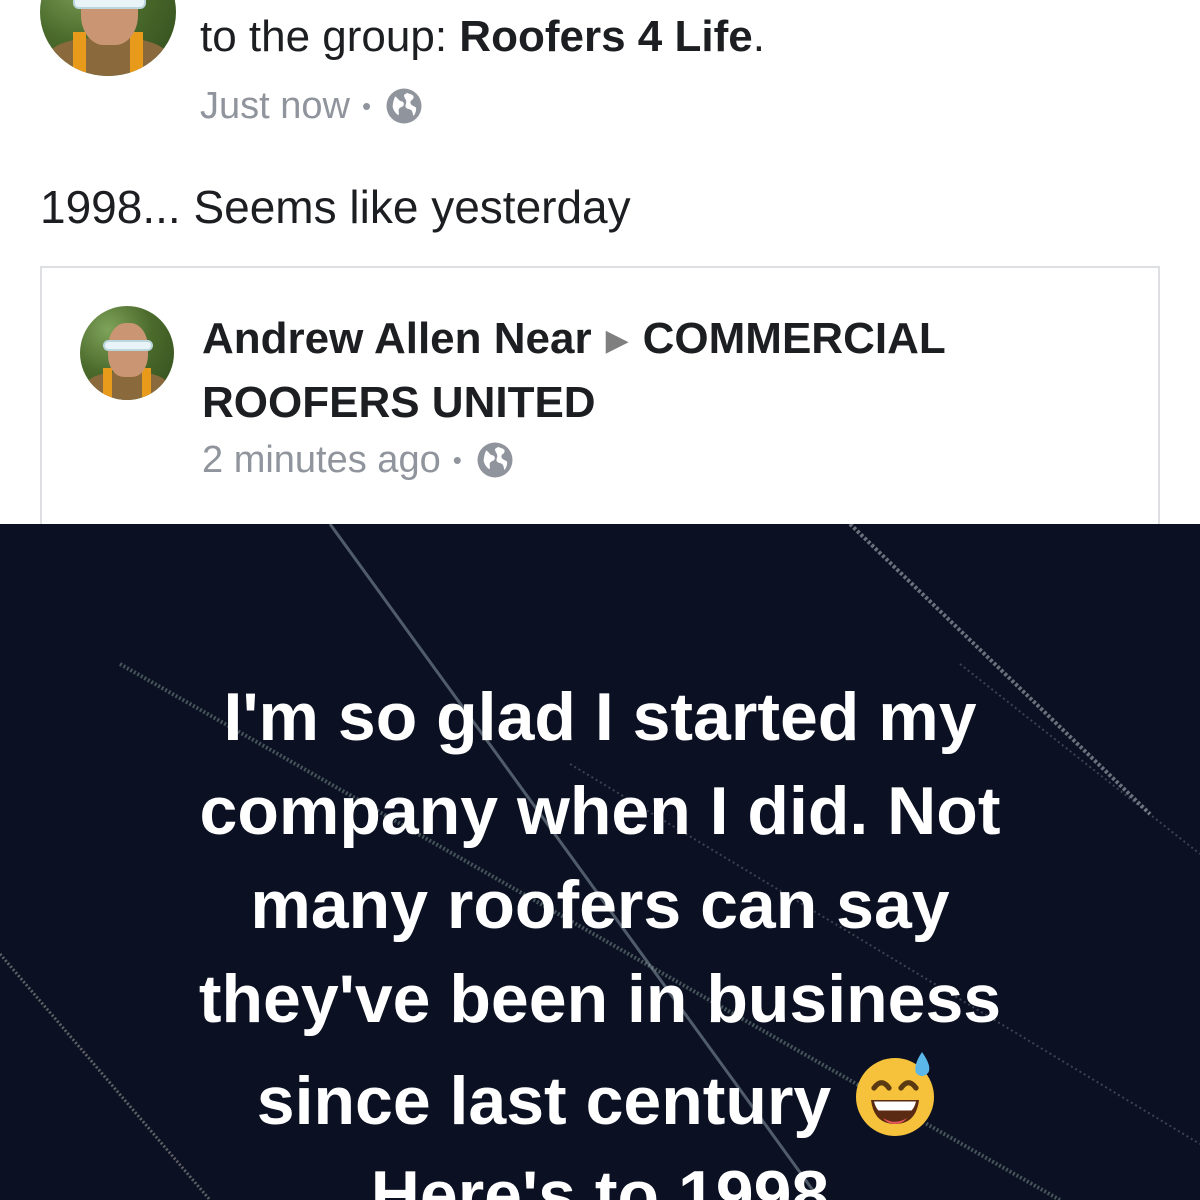 The height and width of the screenshot is (1200, 1200). I want to click on shared-group-line1: COMMERCIAL, so click(794, 338).